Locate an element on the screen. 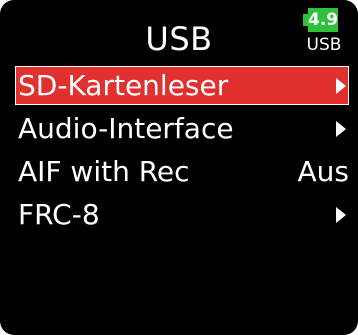 The height and width of the screenshot is (335, 358). menu-item-audio-interface: Audio-Interface is located at coordinates (182, 128).